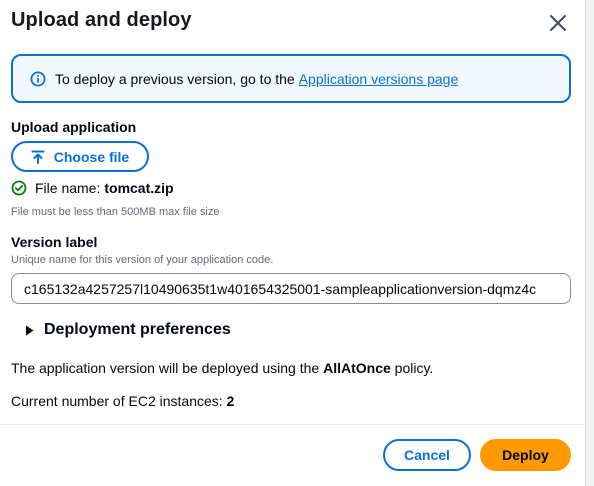  What do you see at coordinates (293, 424) in the screenshot?
I see `footer-divider` at bounding box center [293, 424].